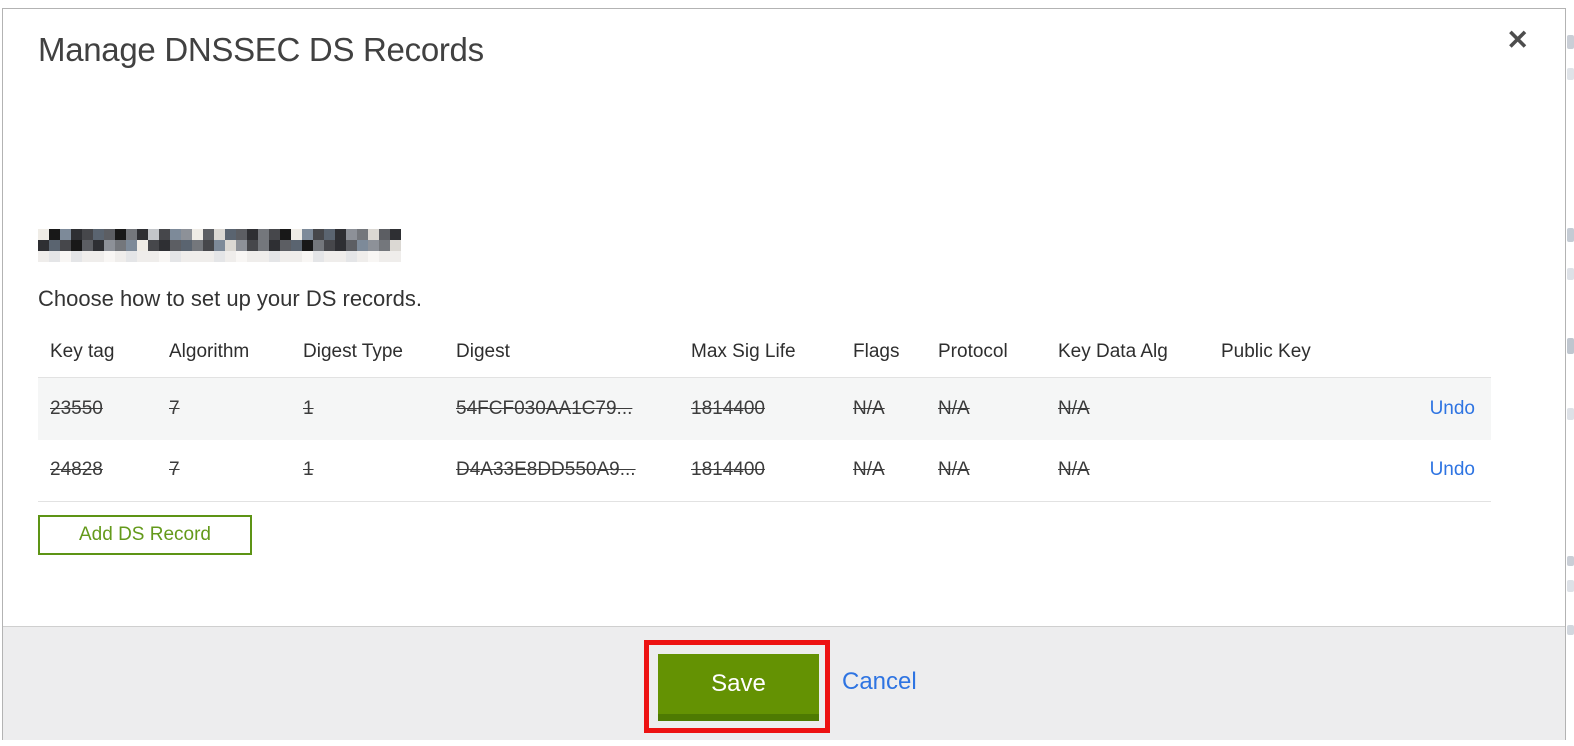 This screenshot has height=746, width=1574. What do you see at coordinates (367, 409) in the screenshot?
I see `cell-digest-type: 1` at bounding box center [367, 409].